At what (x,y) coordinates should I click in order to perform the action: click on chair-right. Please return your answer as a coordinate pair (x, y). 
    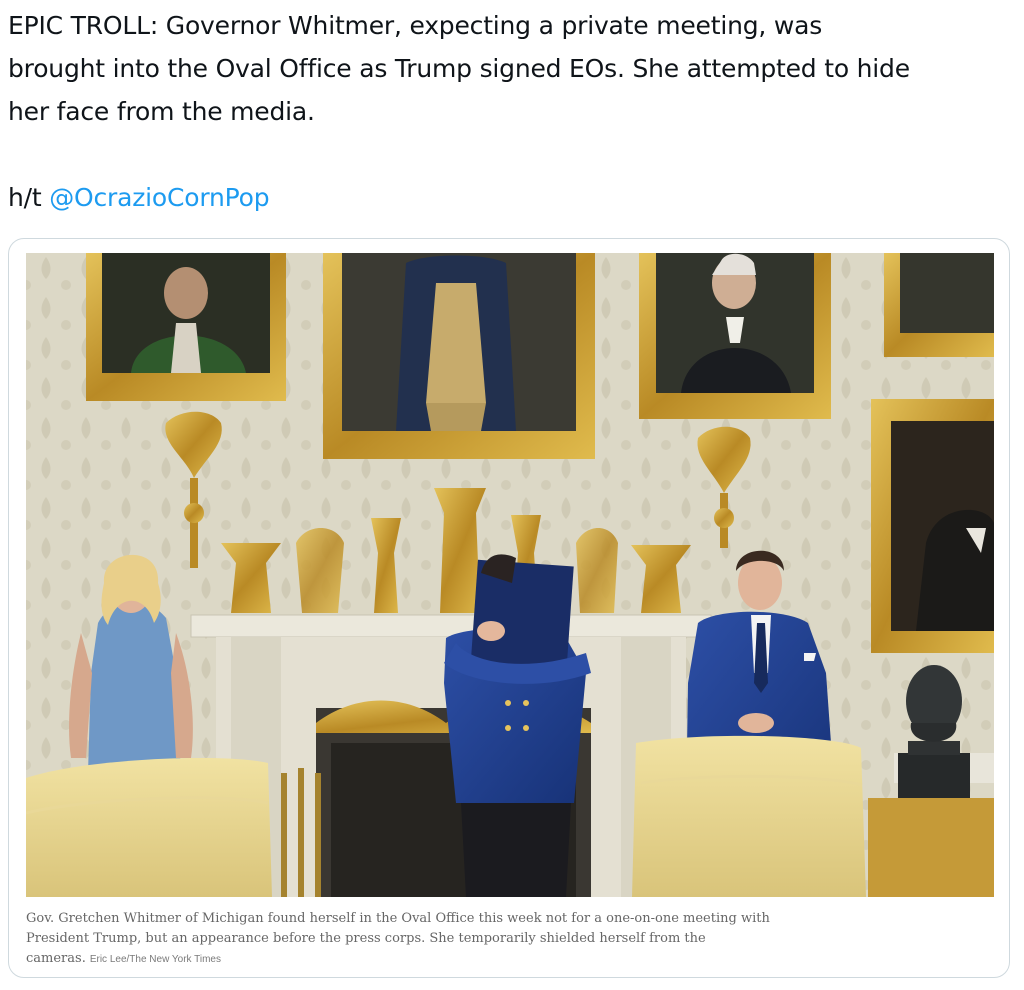
    Looking at the image, I should click on (749, 816).